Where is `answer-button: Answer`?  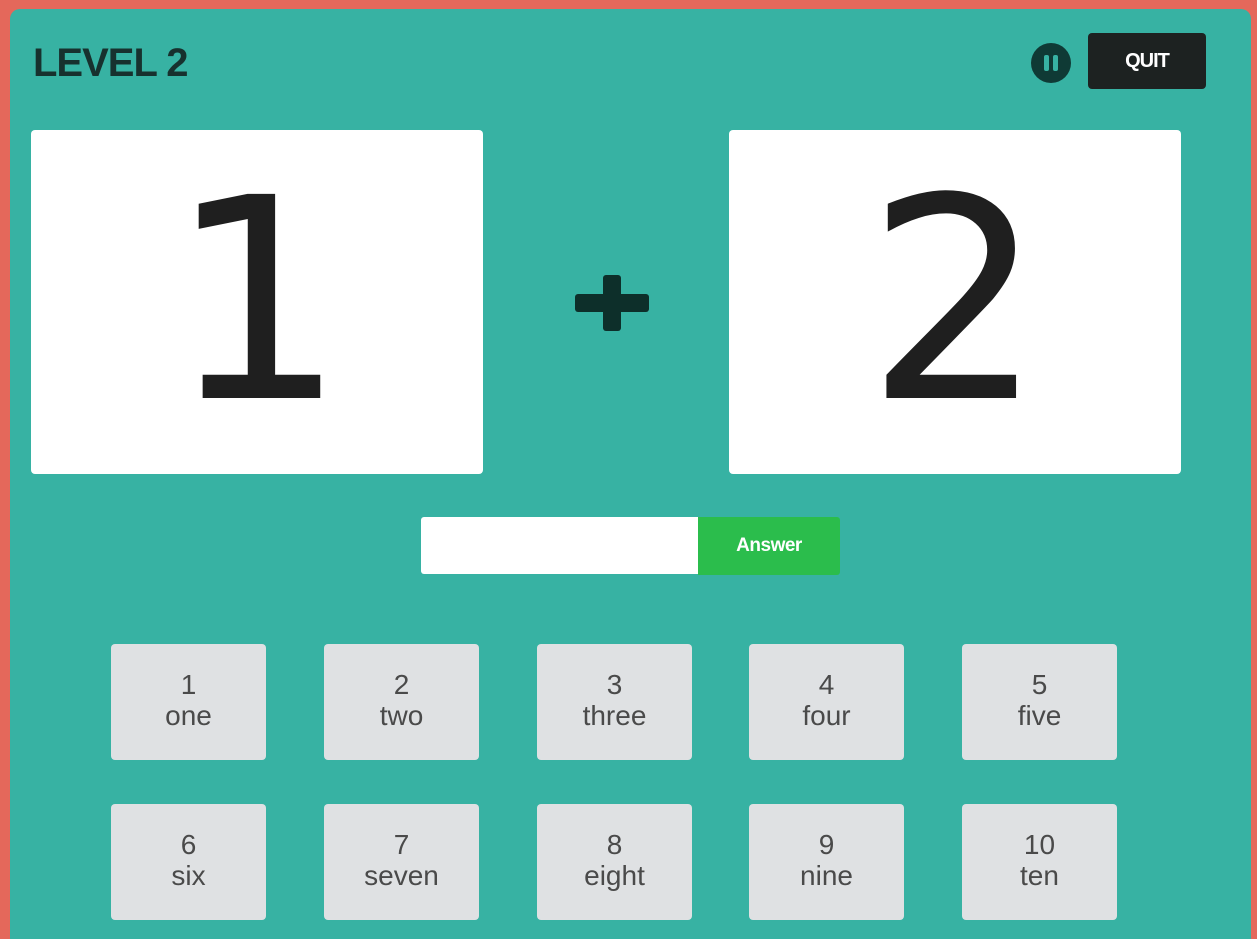 answer-button: Answer is located at coordinates (769, 546).